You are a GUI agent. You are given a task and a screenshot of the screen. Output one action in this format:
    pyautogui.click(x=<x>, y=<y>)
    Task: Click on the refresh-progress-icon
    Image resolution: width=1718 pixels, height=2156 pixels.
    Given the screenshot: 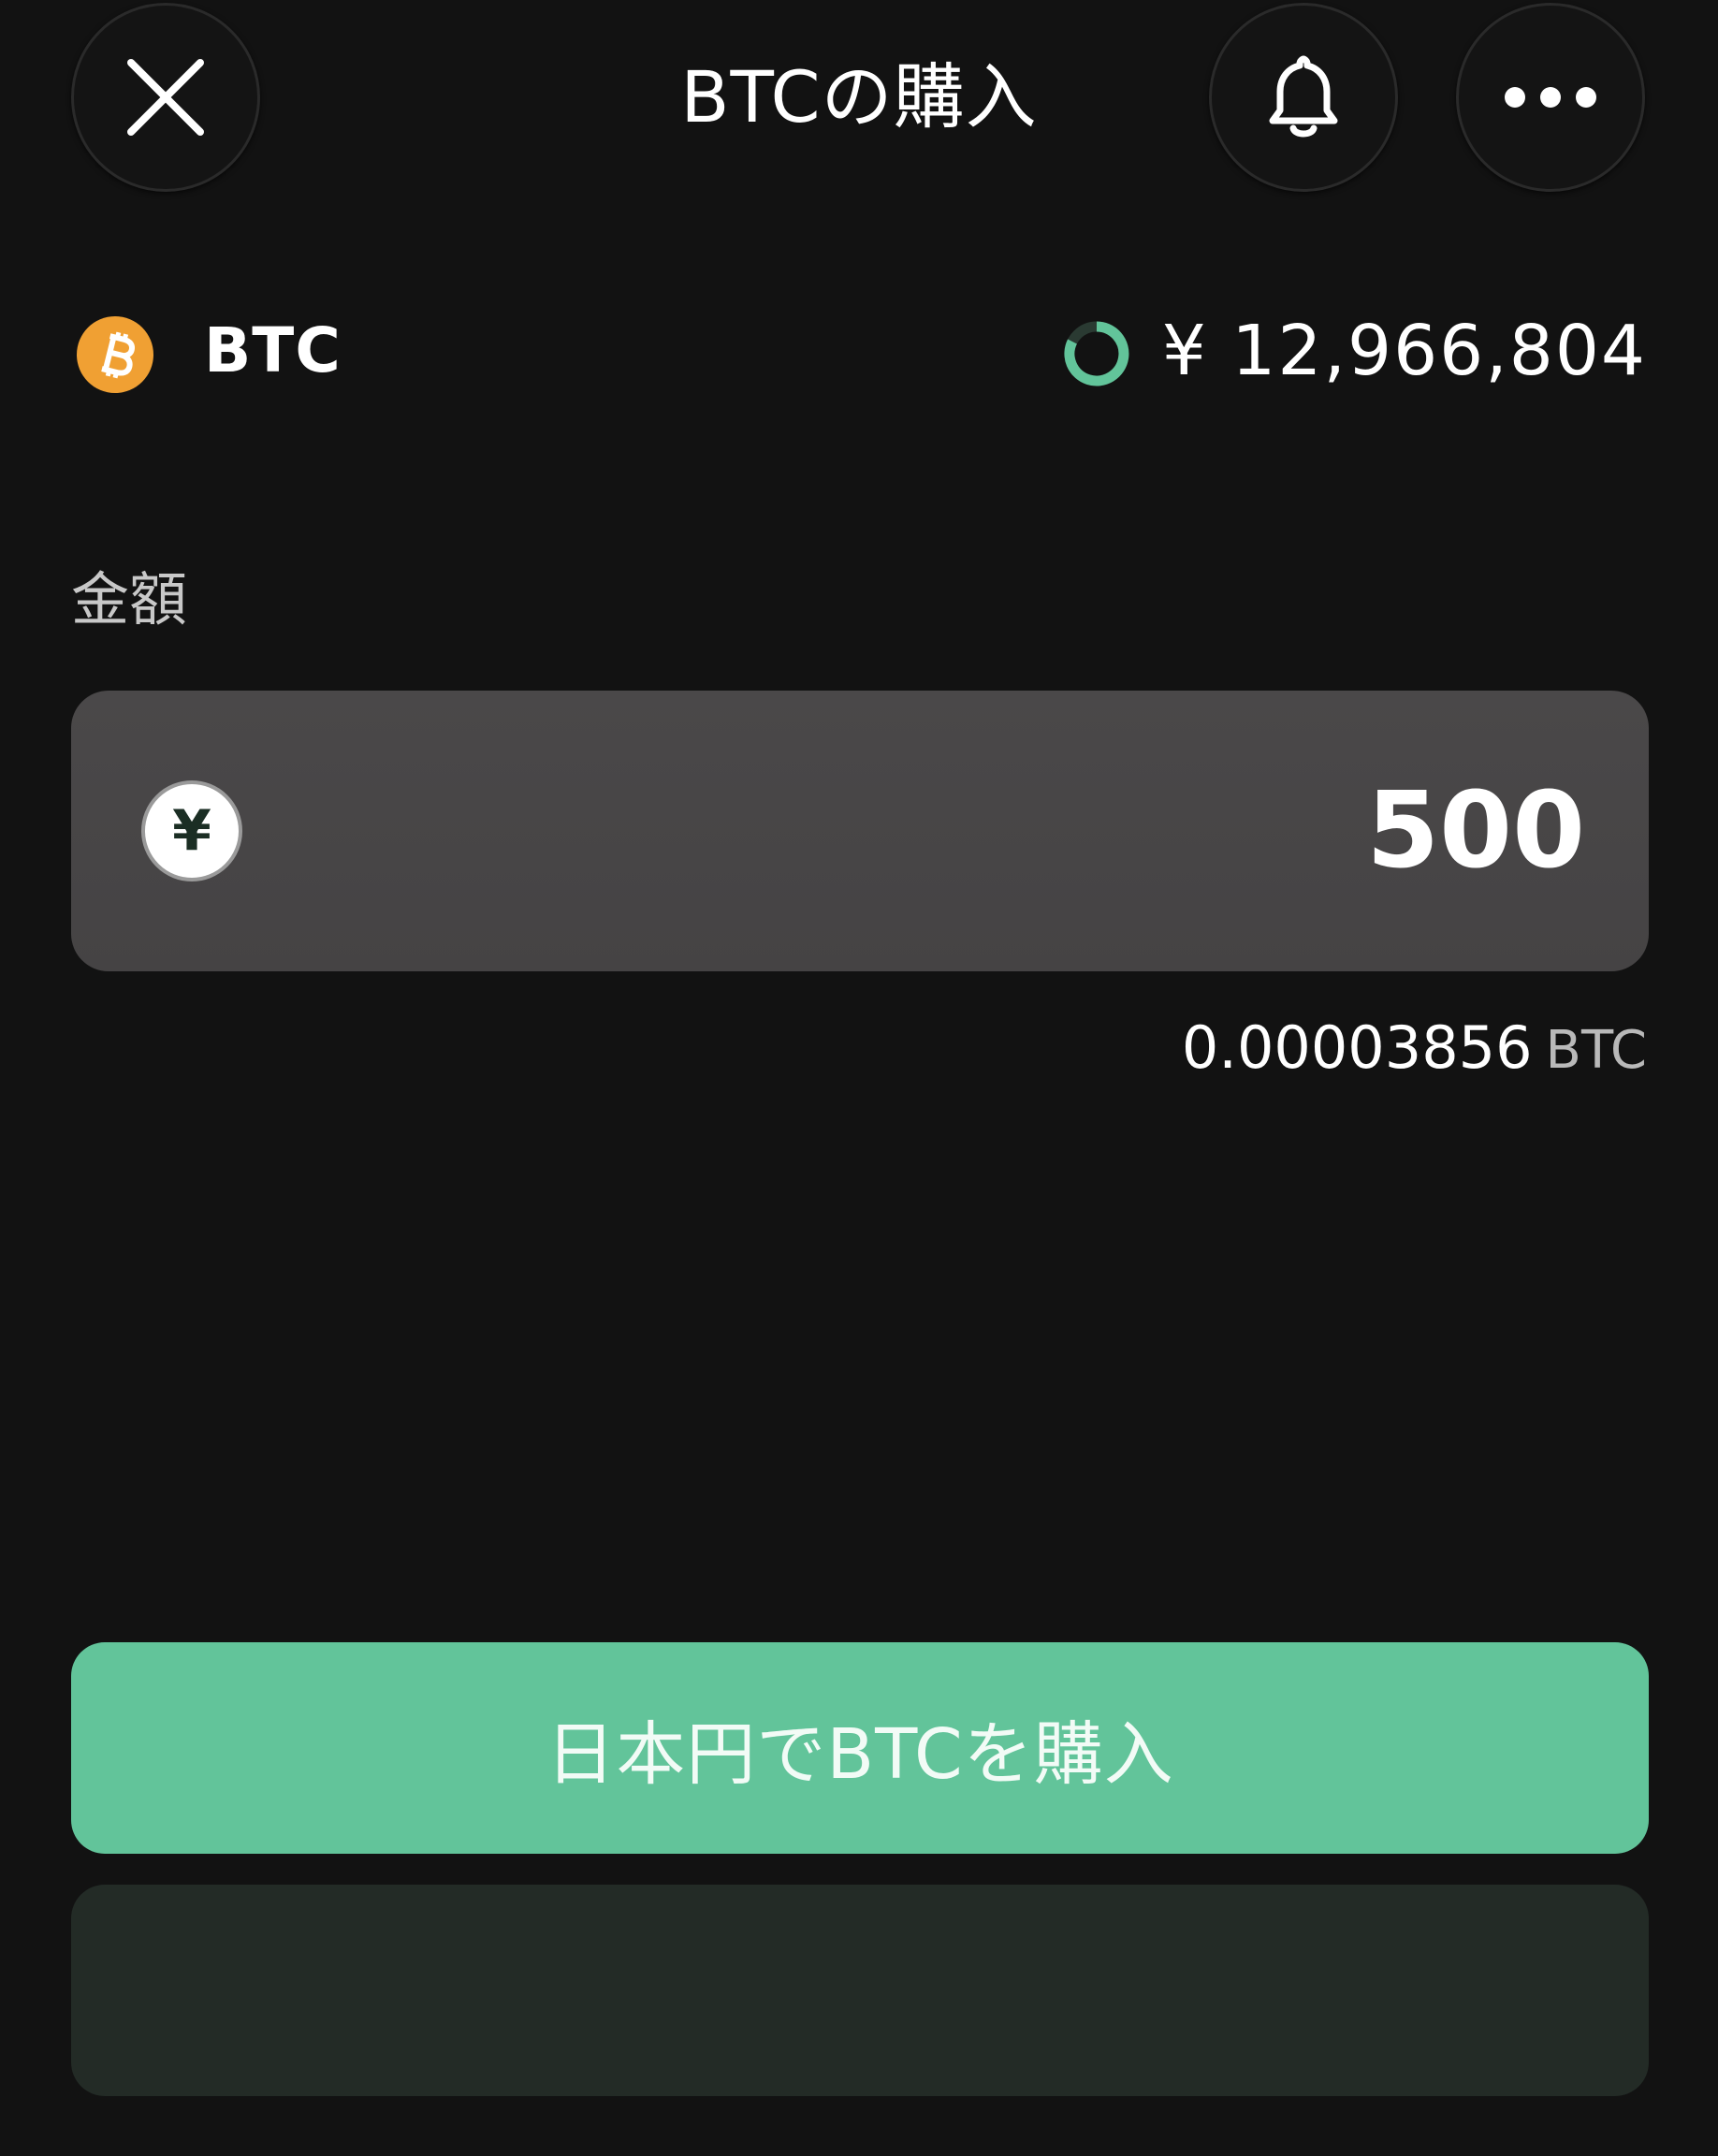 What is the action you would take?
    pyautogui.click(x=1096, y=353)
    